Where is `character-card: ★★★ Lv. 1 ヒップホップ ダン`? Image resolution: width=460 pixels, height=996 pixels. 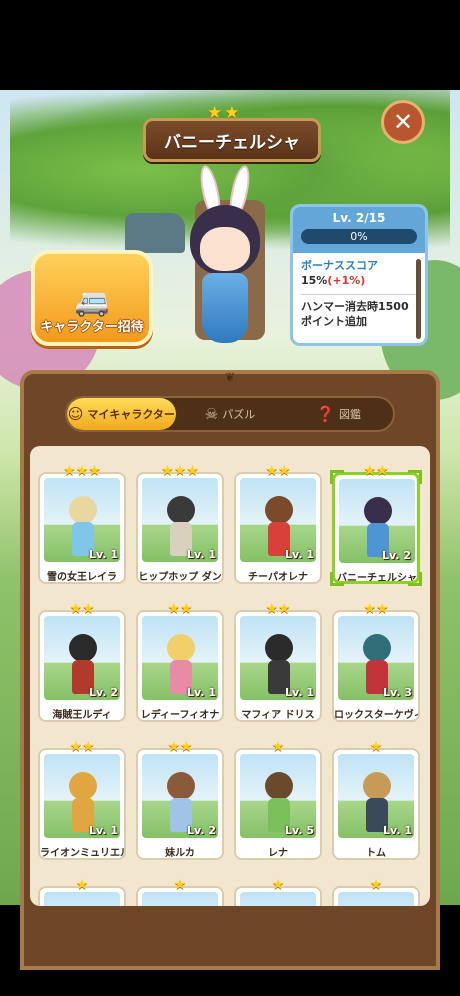 character-card: ★★★ Lv. 1 ヒップホップ ダン is located at coordinates (180, 527).